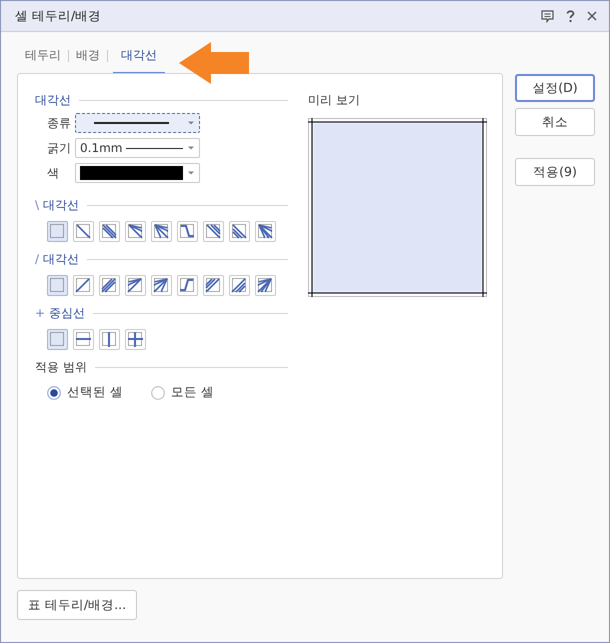 The height and width of the screenshot is (643, 610). I want to click on window-title: 셀 테두리/배경, so click(58, 16).